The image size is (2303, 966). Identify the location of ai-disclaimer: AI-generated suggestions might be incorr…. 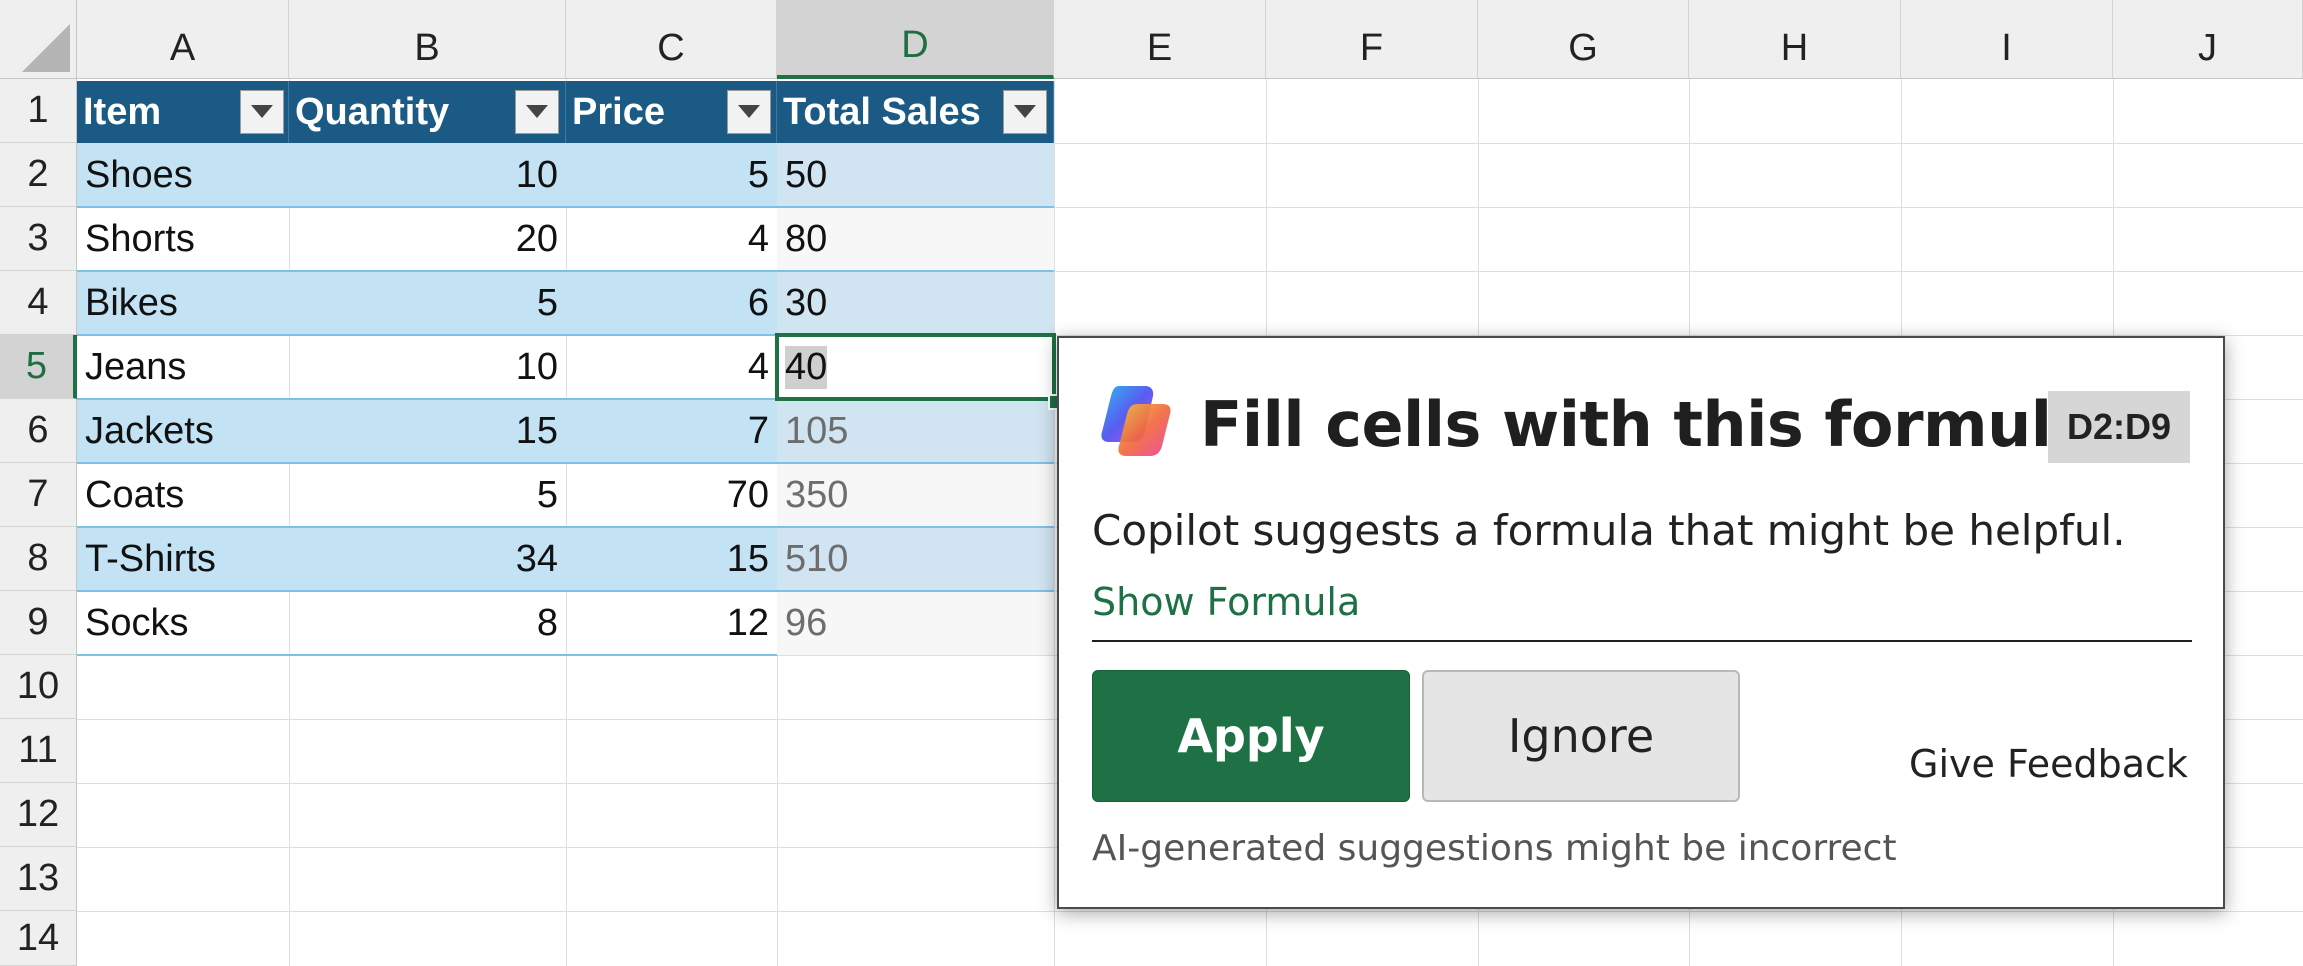
(1494, 848).